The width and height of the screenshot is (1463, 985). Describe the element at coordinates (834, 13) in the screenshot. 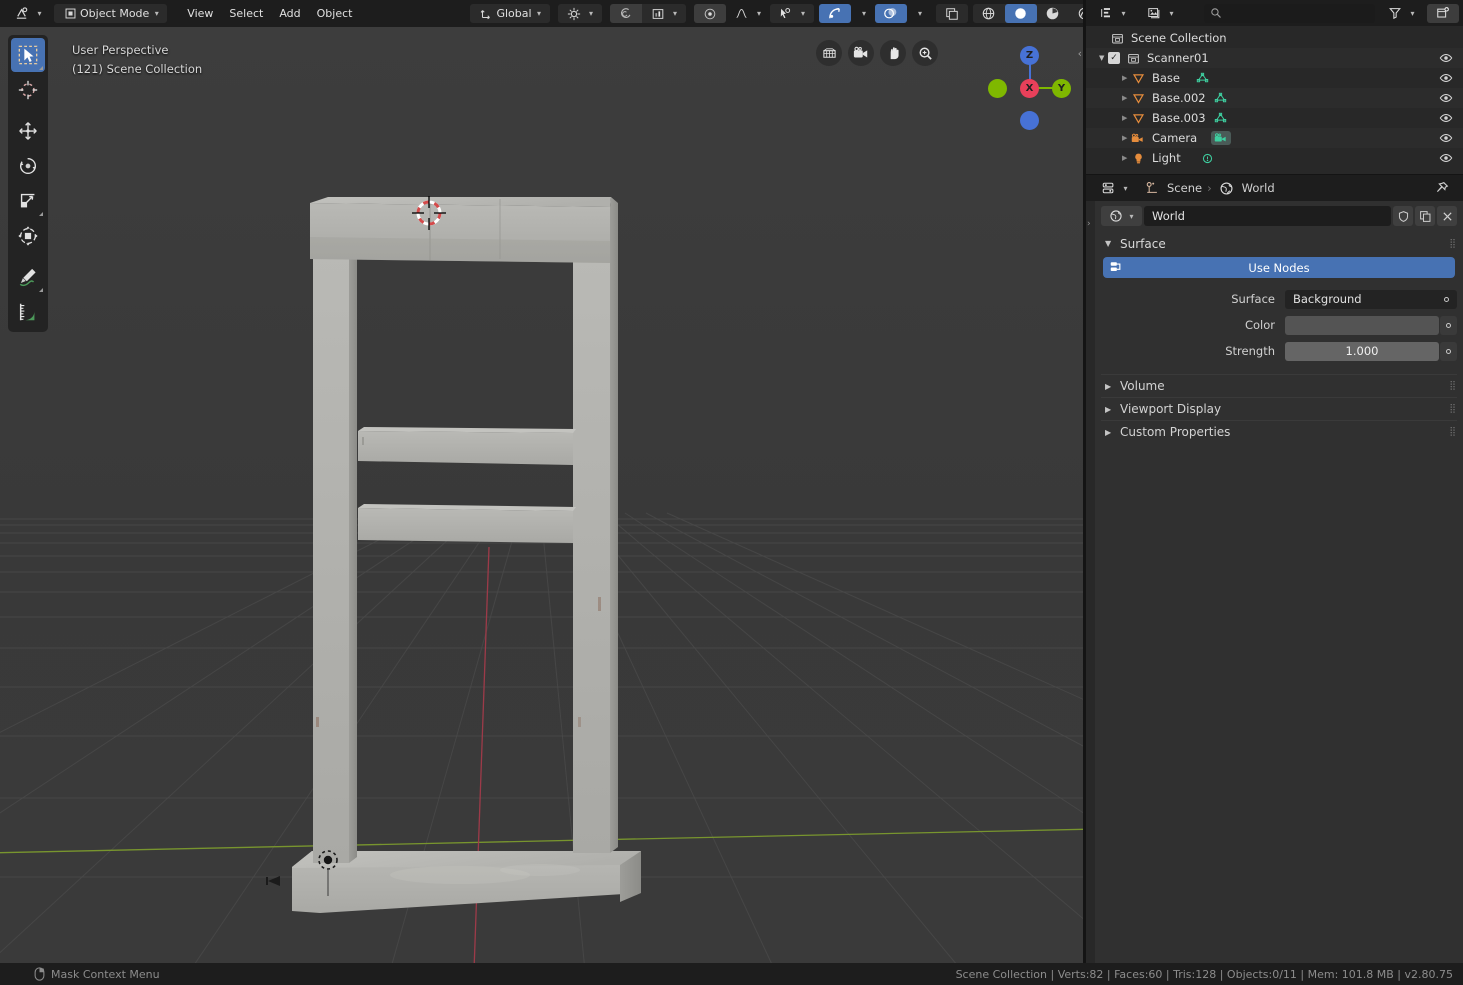

I see `gizmo-toggle-button` at that location.